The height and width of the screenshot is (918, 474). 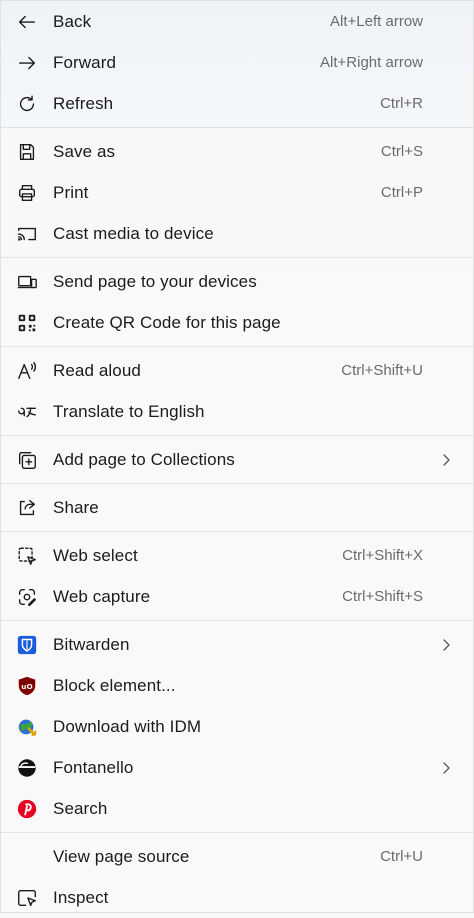 What do you see at coordinates (237, 555) in the screenshot?
I see `menu-item-web-select: Web select Ctrl+Shift+X` at bounding box center [237, 555].